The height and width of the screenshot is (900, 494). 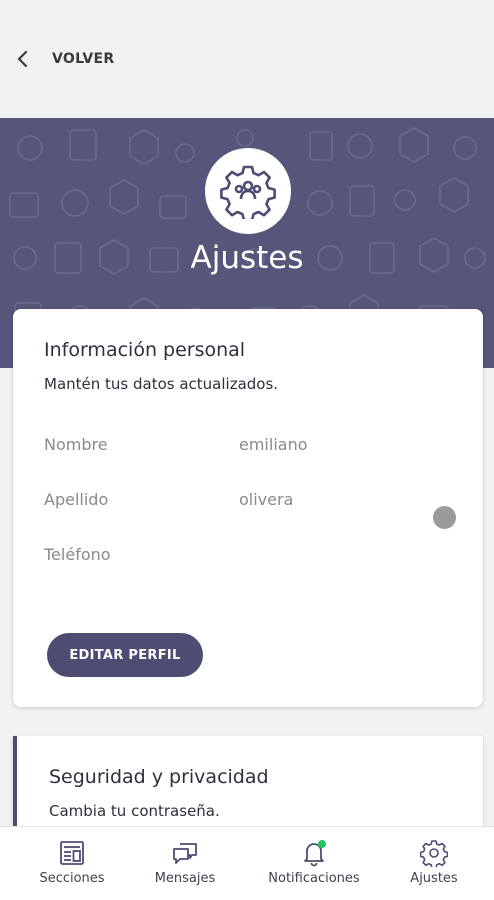 What do you see at coordinates (322, 844) in the screenshot?
I see `notification-badge` at bounding box center [322, 844].